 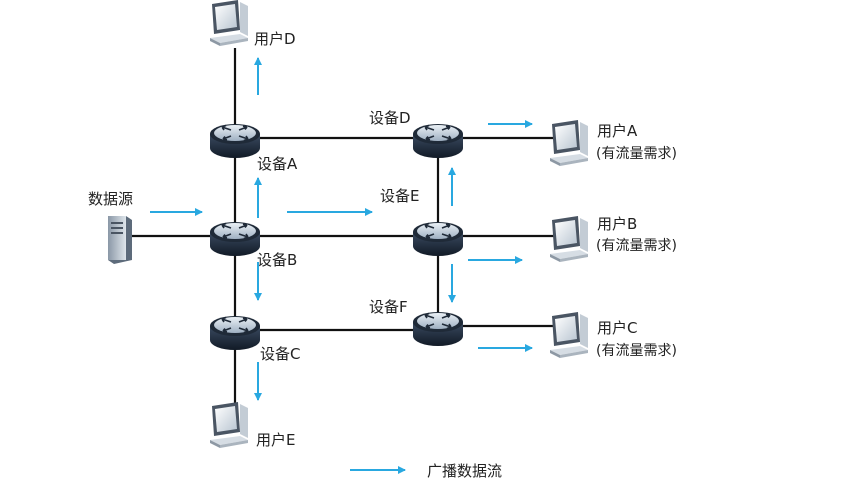 I want to click on device-a-label: 设备A, so click(x=277, y=164).